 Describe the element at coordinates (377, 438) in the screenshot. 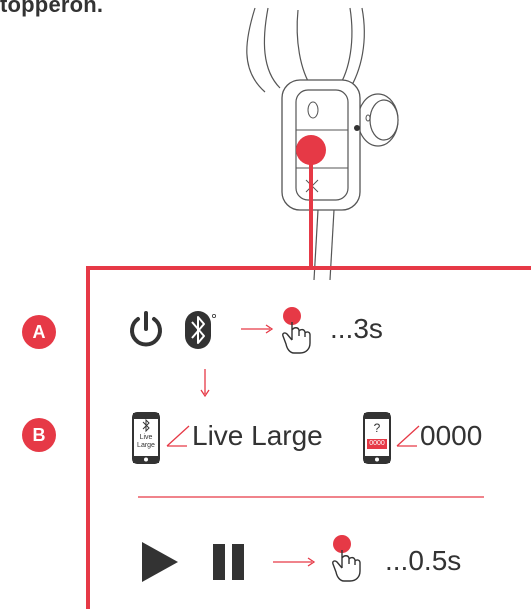

I see `phone-icon-pin: ? 0000` at that location.